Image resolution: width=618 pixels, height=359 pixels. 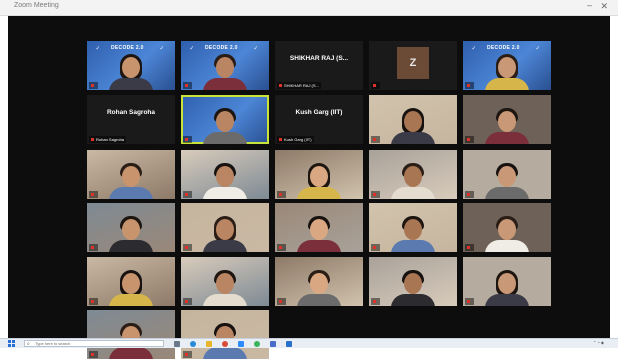 What do you see at coordinates (225, 344) in the screenshot?
I see `chrome-icon` at bounding box center [225, 344].